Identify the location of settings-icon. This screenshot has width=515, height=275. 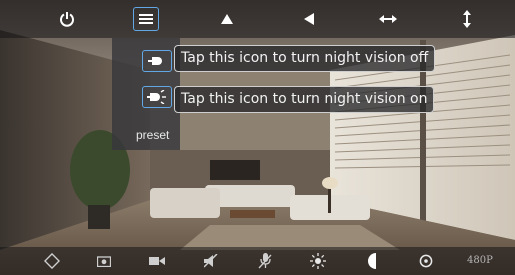
(426, 261).